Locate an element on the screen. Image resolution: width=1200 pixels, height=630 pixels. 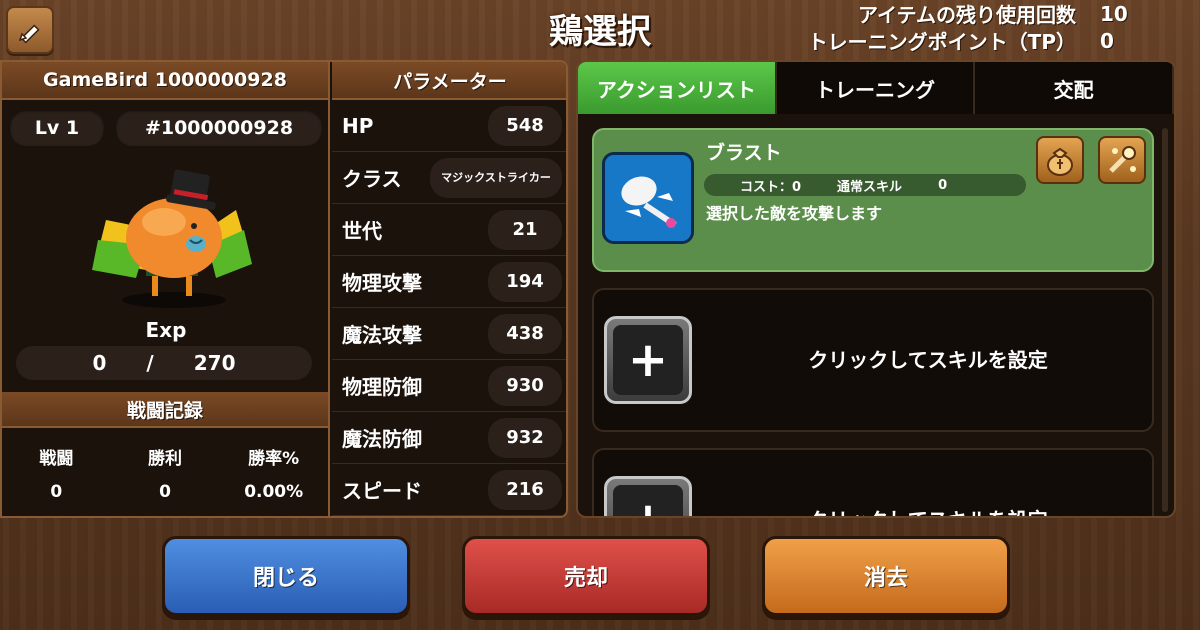
battle-value-battles: 0 is located at coordinates (56, 492).